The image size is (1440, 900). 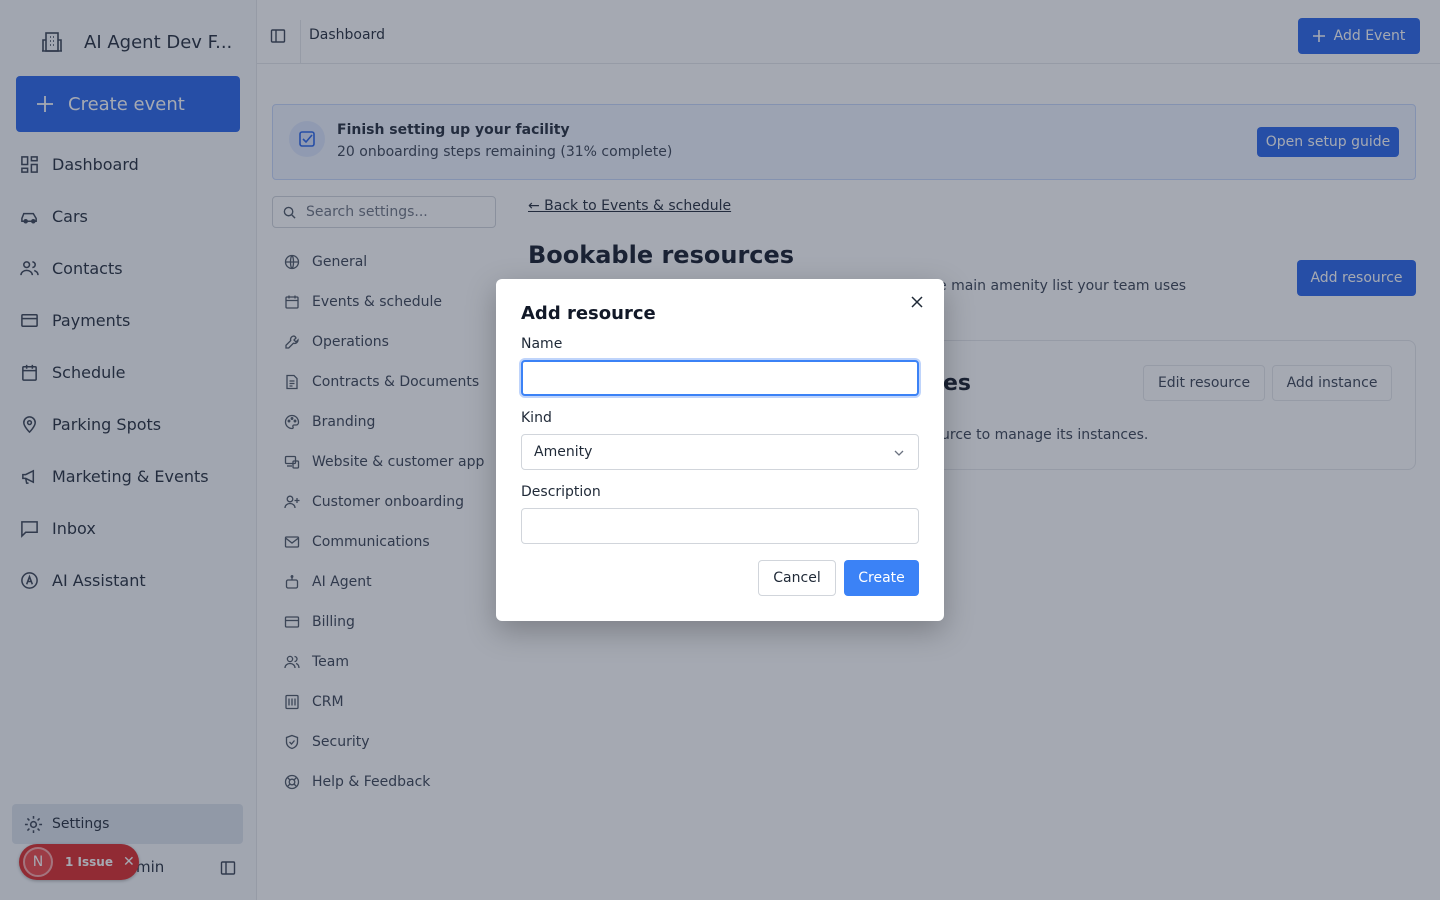 I want to click on kind-selected-value: Amenity, so click(x=563, y=452).